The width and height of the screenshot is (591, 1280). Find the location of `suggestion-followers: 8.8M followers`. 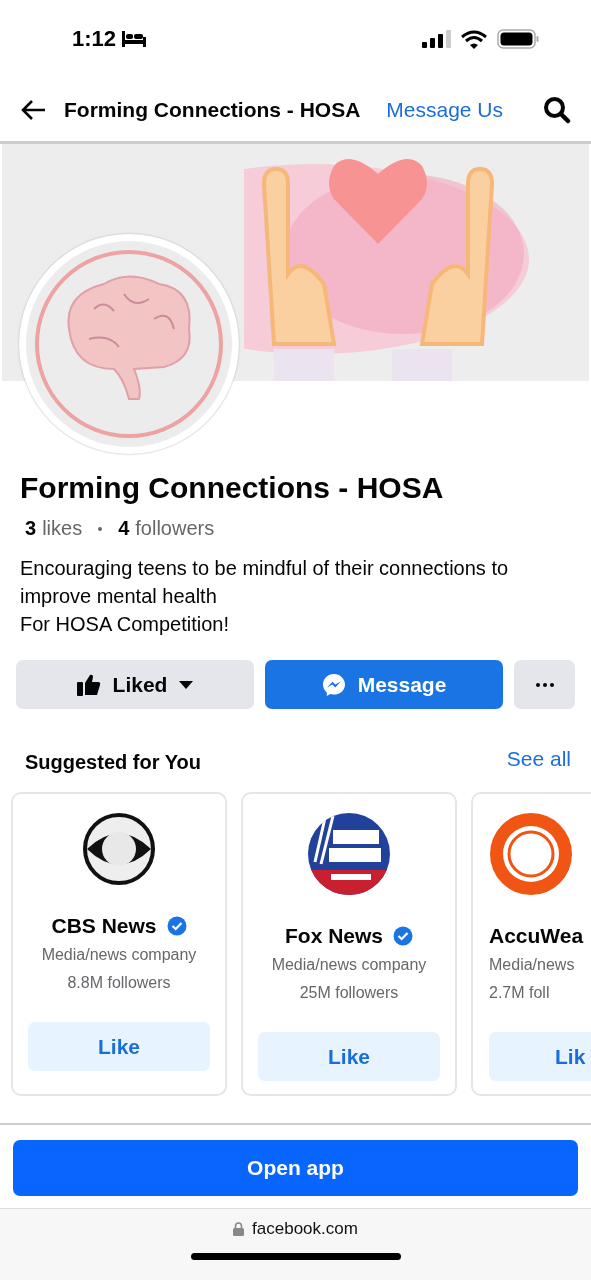

suggestion-followers: 8.8M followers is located at coordinates (119, 983).